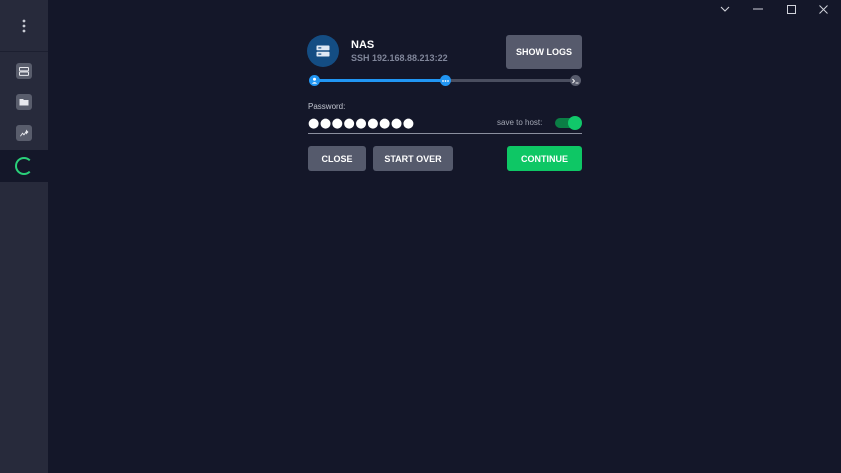  I want to click on folder-icon, so click(24, 102).